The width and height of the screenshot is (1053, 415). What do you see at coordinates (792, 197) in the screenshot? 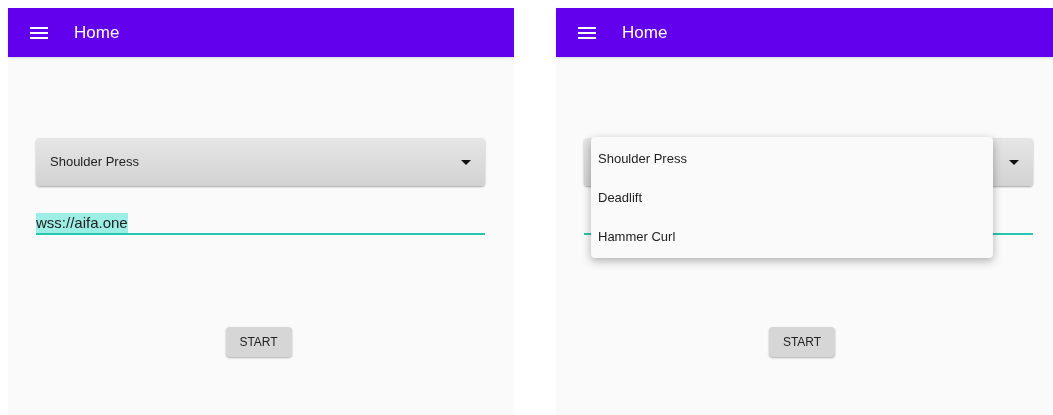
I see `dropdown-item: Deadlift` at bounding box center [792, 197].